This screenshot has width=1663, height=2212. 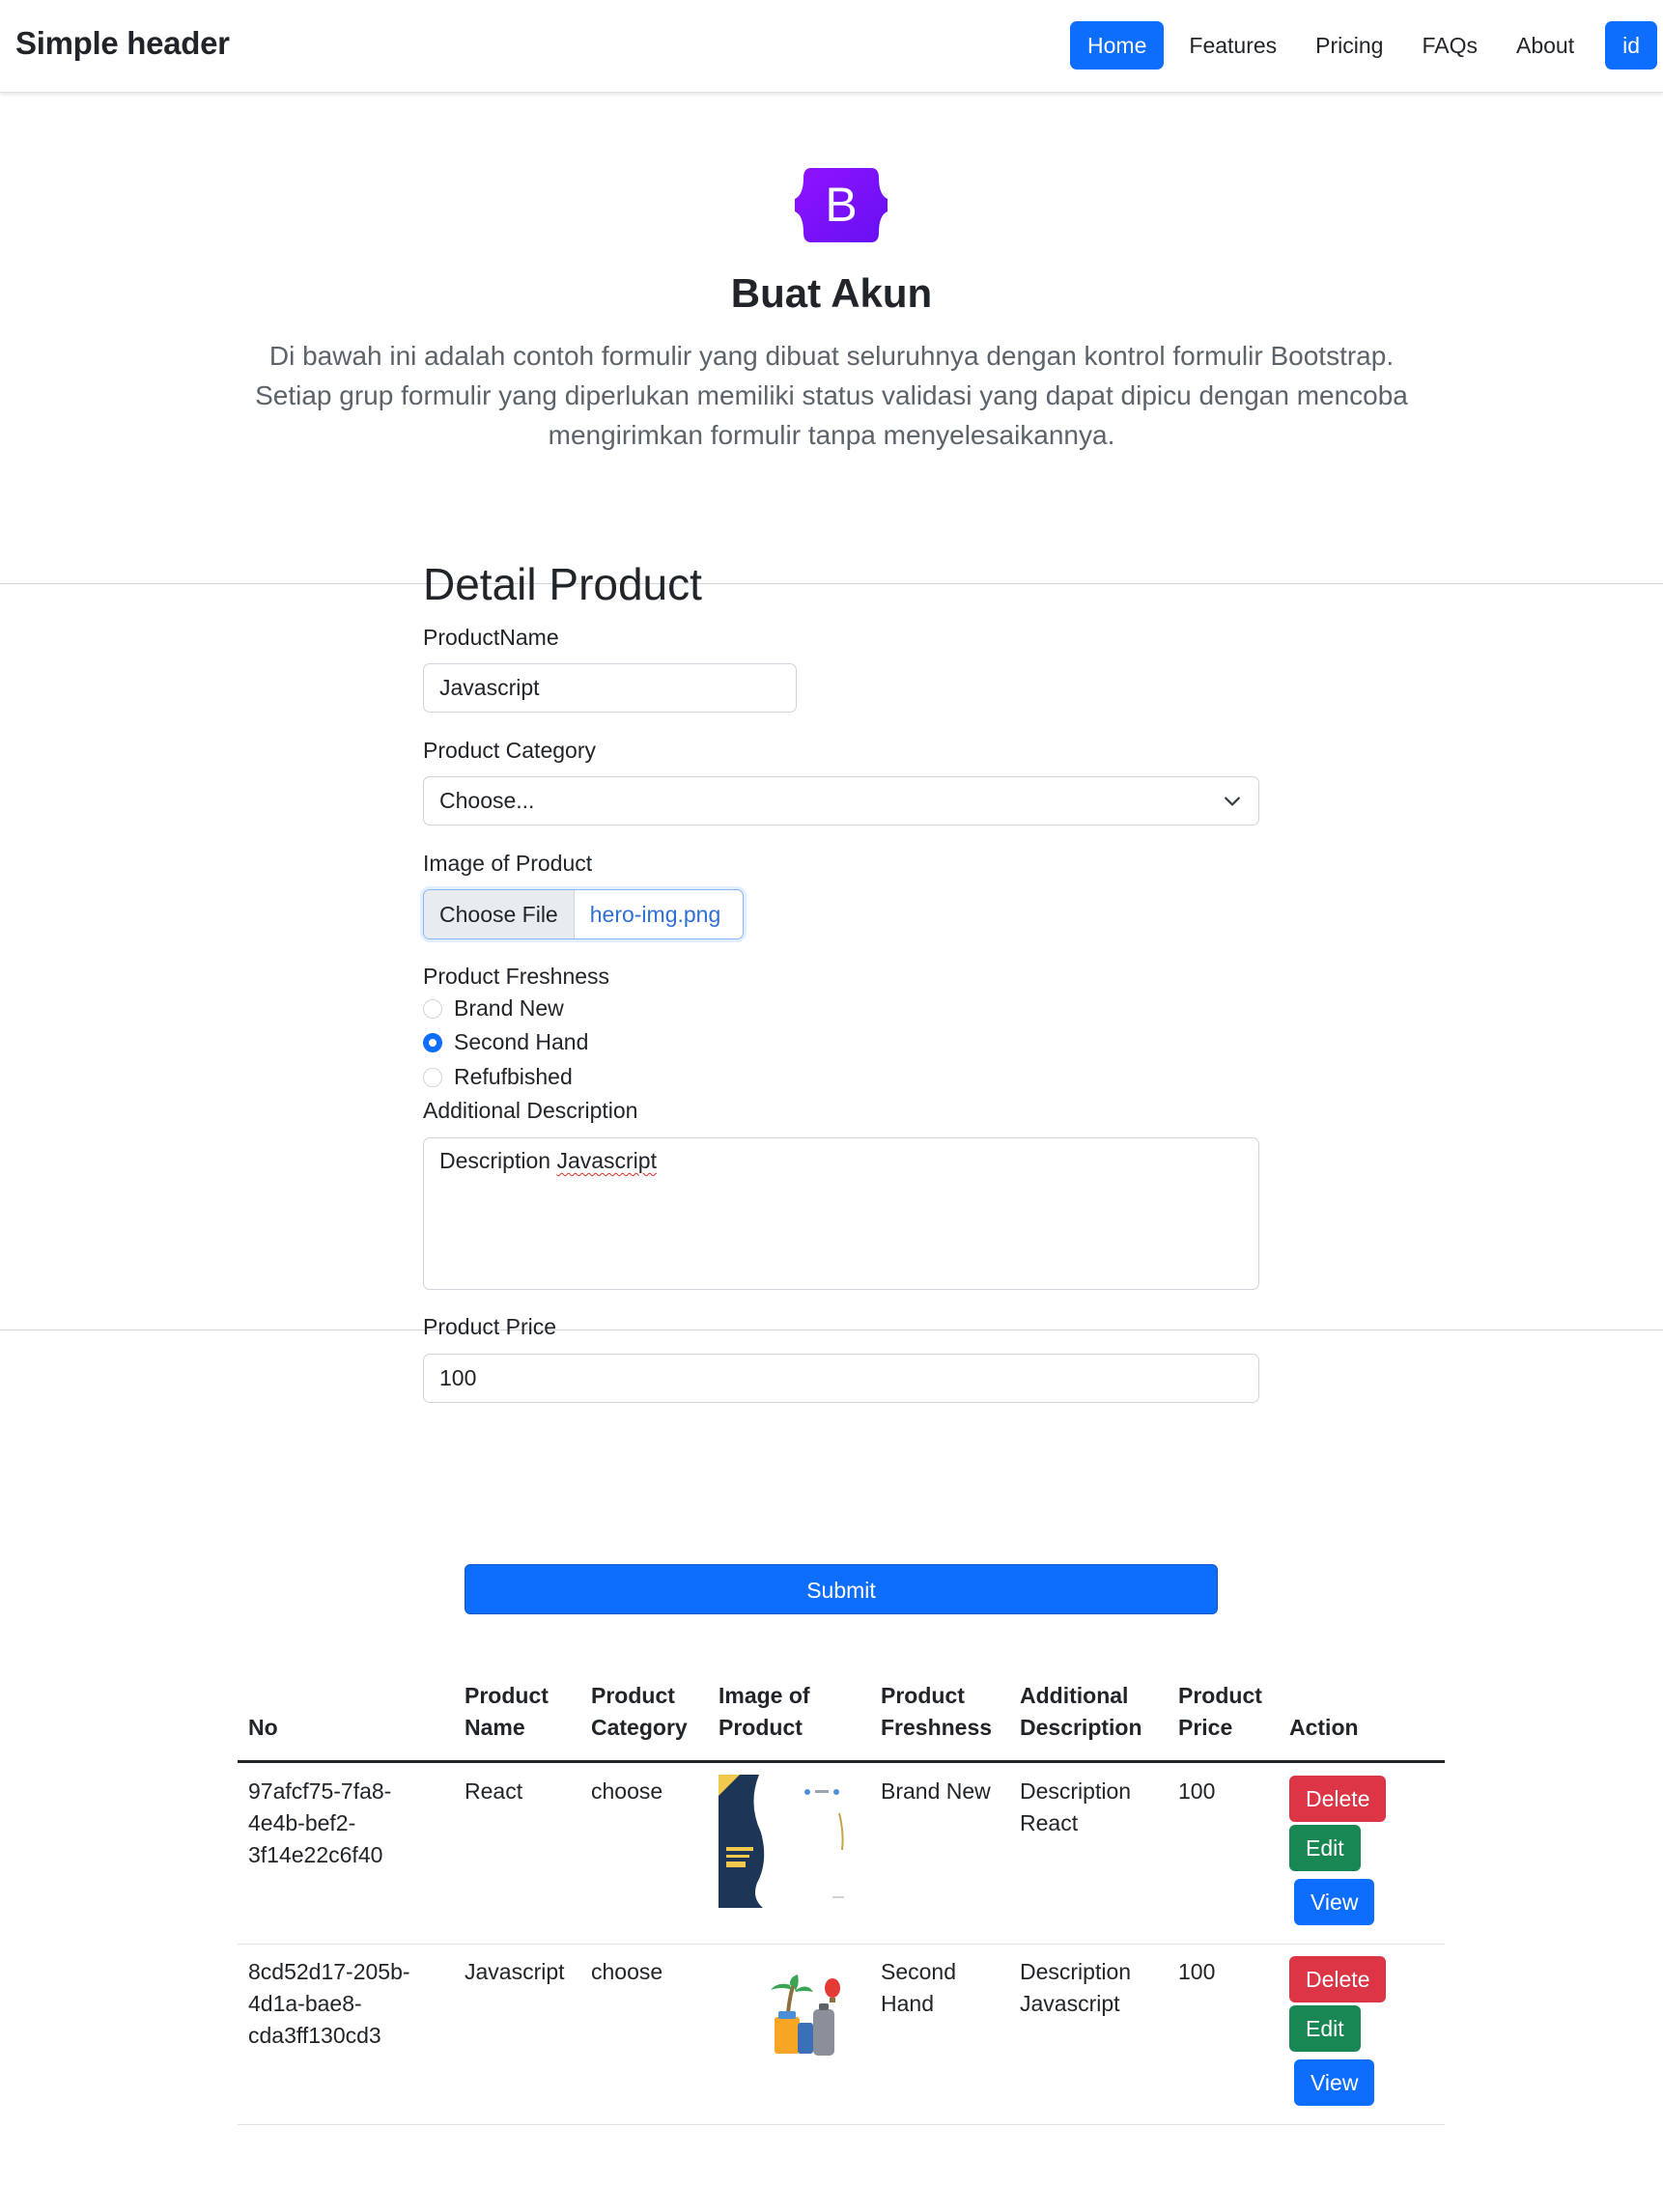 I want to click on product-price-label: Product Price, so click(x=490, y=1327).